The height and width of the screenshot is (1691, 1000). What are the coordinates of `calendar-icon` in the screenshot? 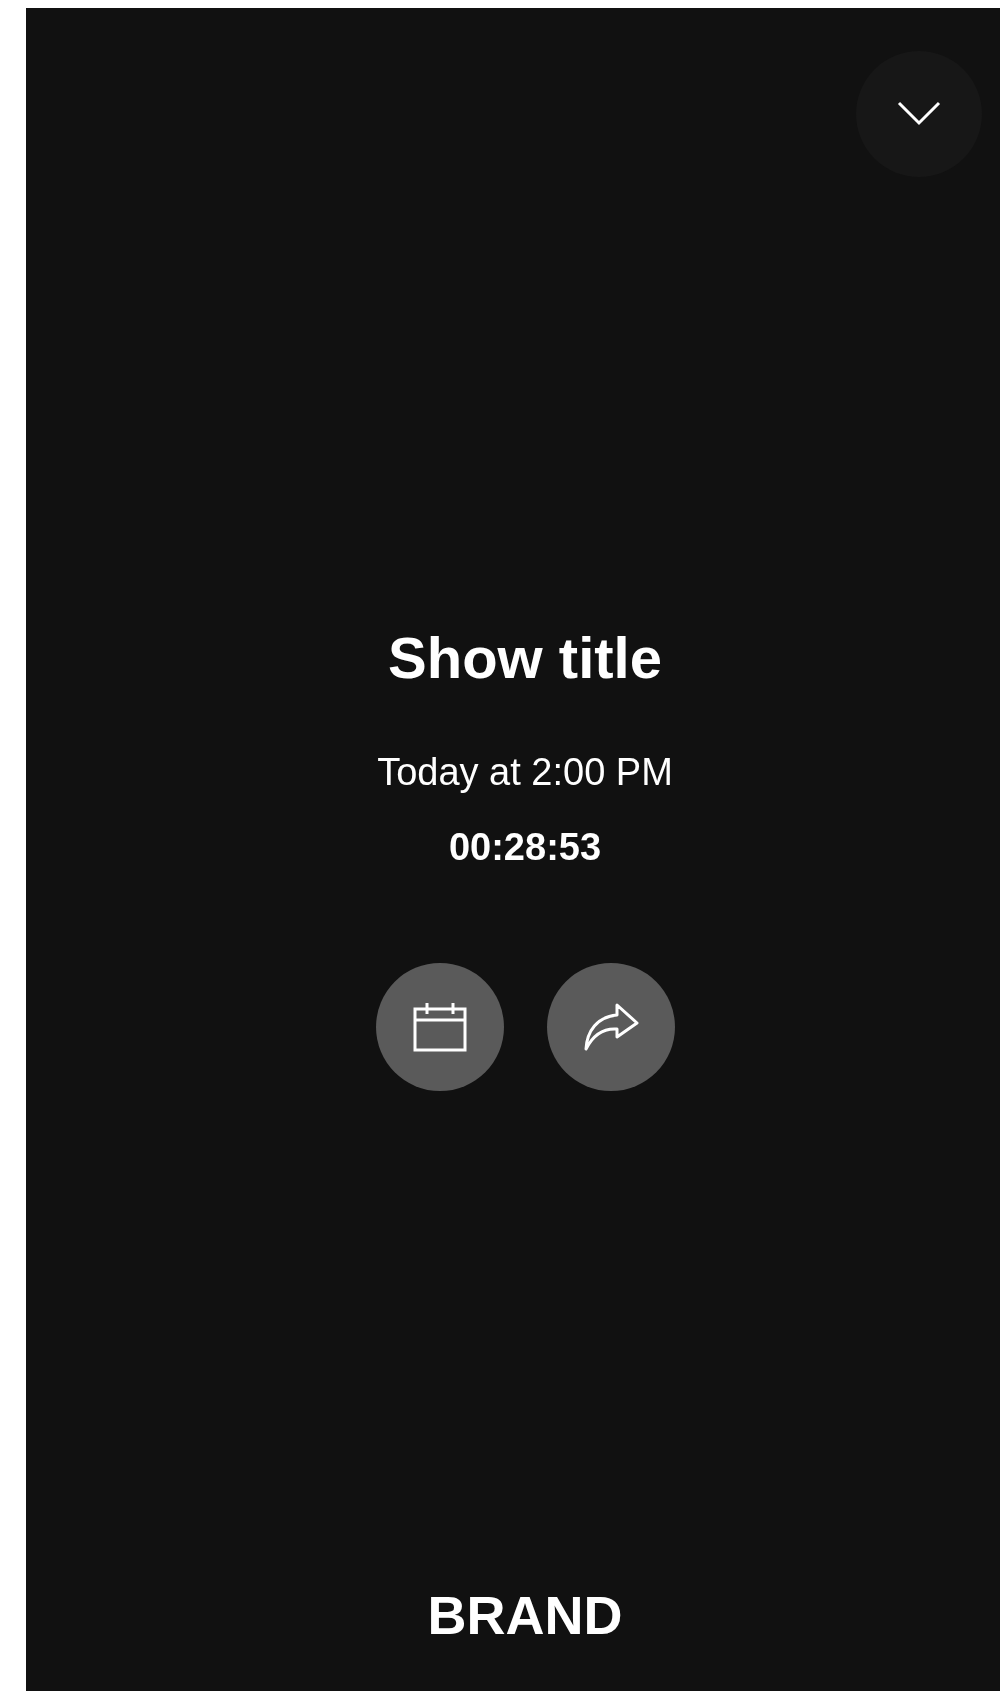 It's located at (439, 1027).